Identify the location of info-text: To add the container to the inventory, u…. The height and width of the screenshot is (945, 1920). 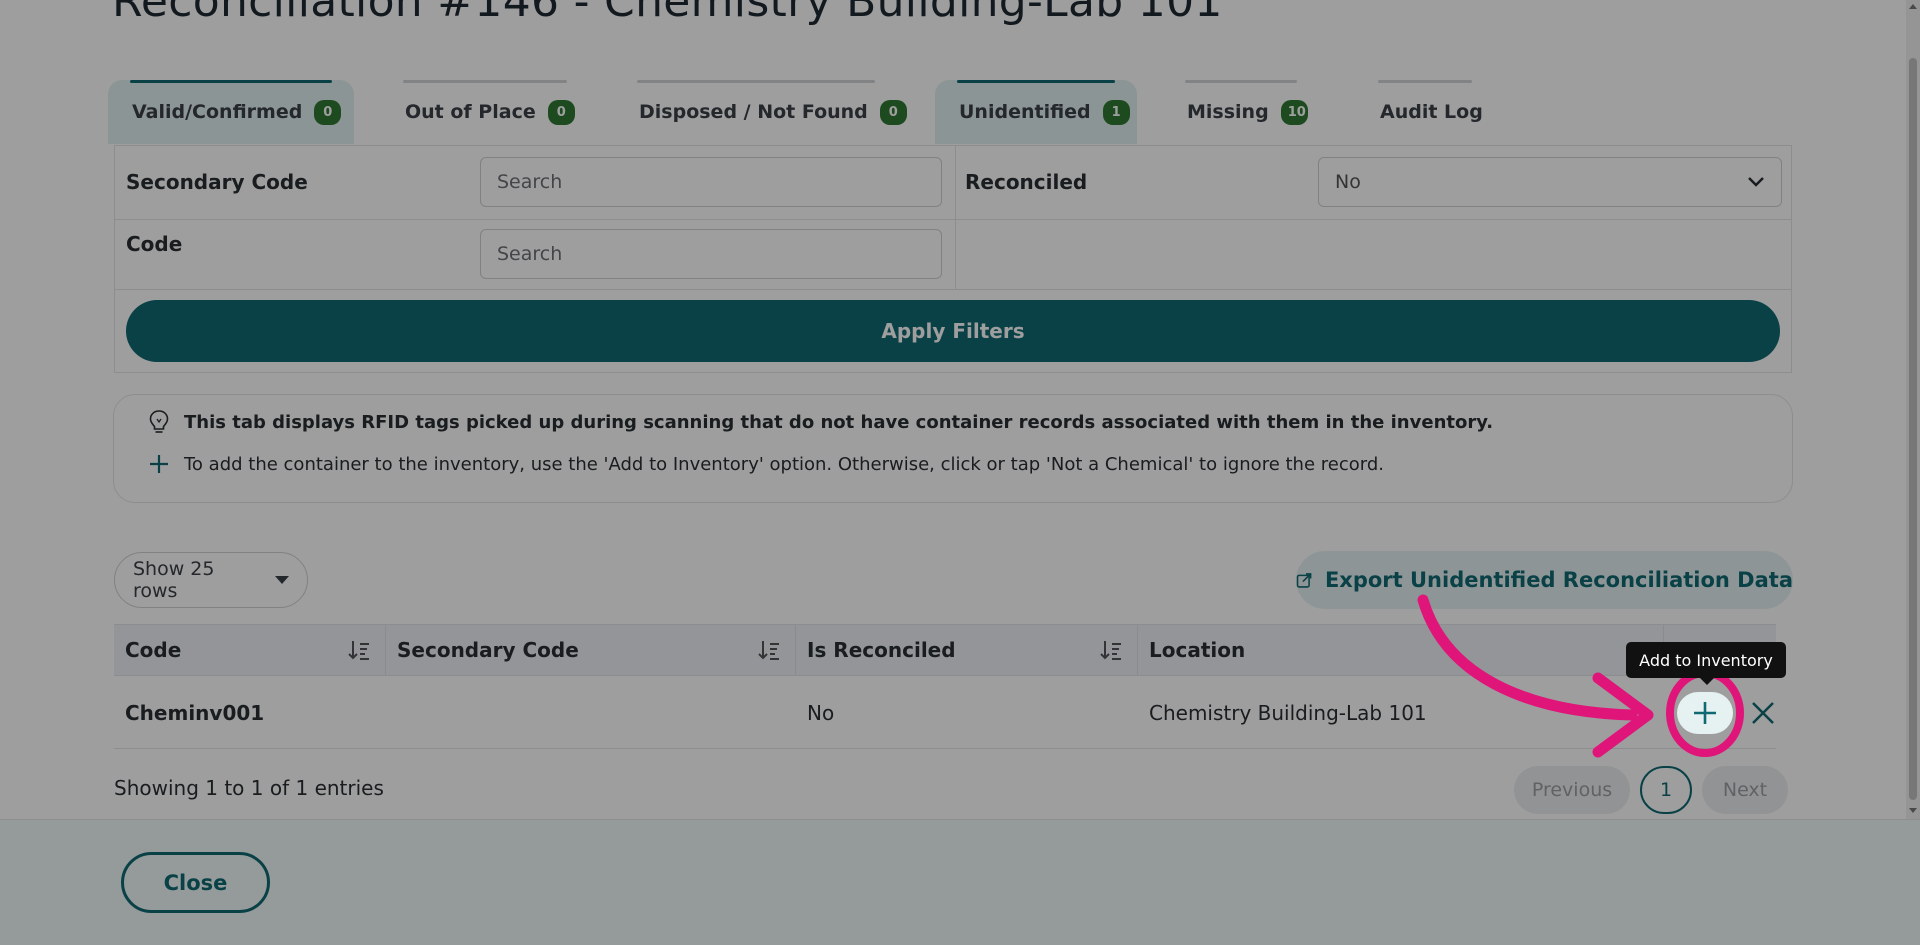
(784, 464).